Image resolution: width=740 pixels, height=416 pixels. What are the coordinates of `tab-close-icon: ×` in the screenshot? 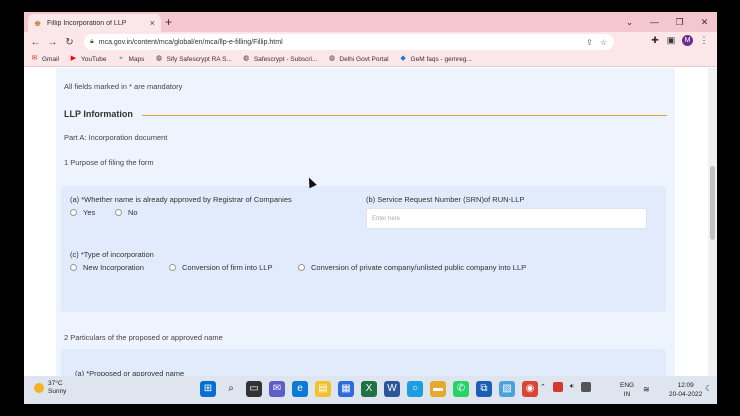 It's located at (152, 23).